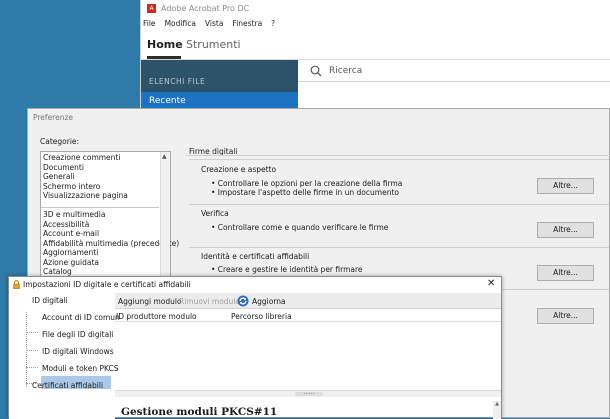 This screenshot has height=419, width=610. Describe the element at coordinates (60, 141) in the screenshot. I see `categories-label: Categorie:` at that location.